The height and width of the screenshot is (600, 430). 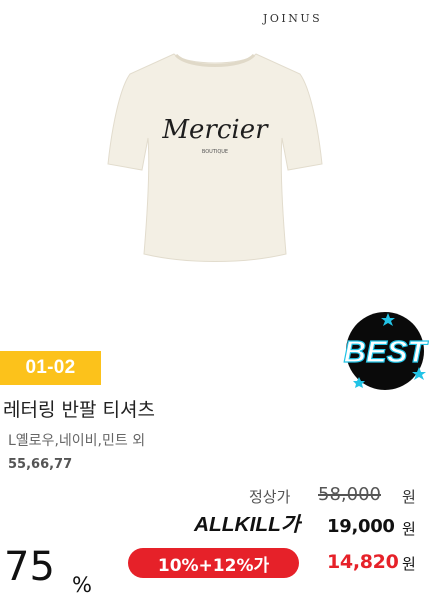 I want to click on discount-percent-sign: %, so click(x=82, y=585).